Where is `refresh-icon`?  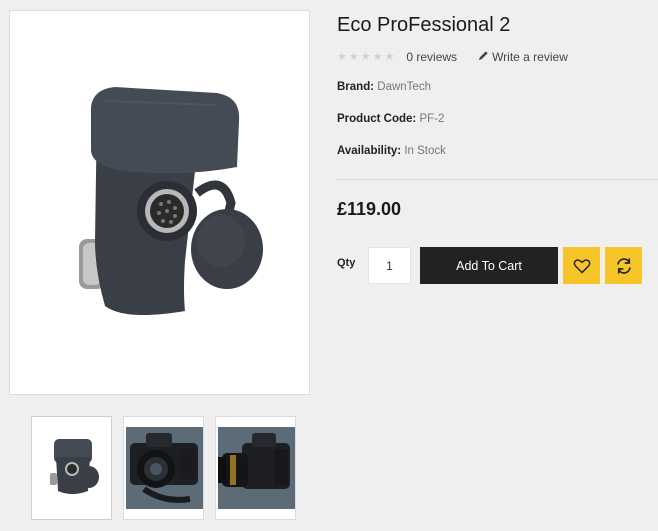
refresh-icon is located at coordinates (623, 265).